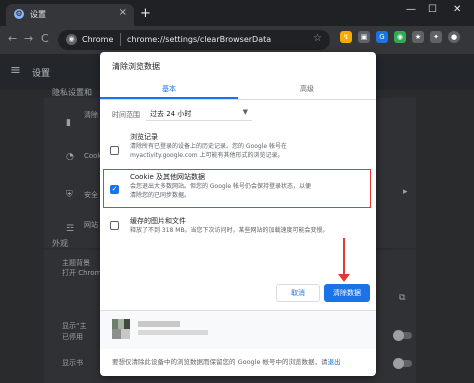  Describe the element at coordinates (208, 146) in the screenshot. I see `history-desc-line1: 清除所有已登录的设备上的历史记录。您的 Google 帐号在` at that location.